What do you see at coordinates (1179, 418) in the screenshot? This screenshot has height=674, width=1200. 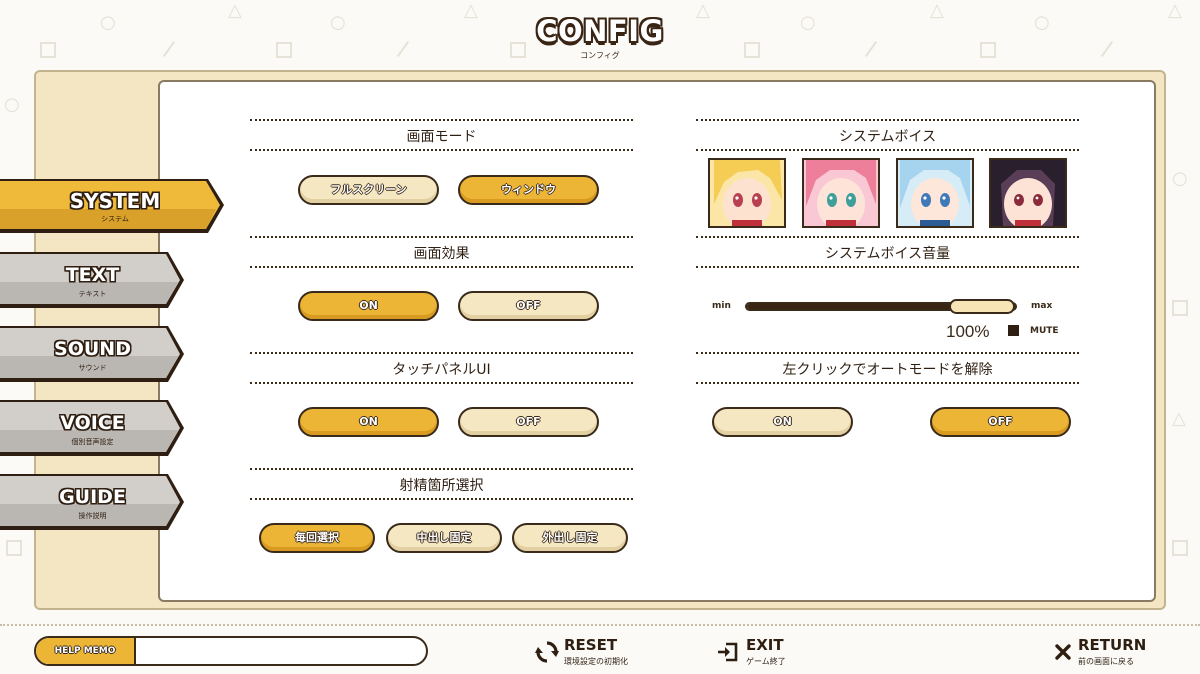 I see `triangle-decoration: △` at bounding box center [1179, 418].